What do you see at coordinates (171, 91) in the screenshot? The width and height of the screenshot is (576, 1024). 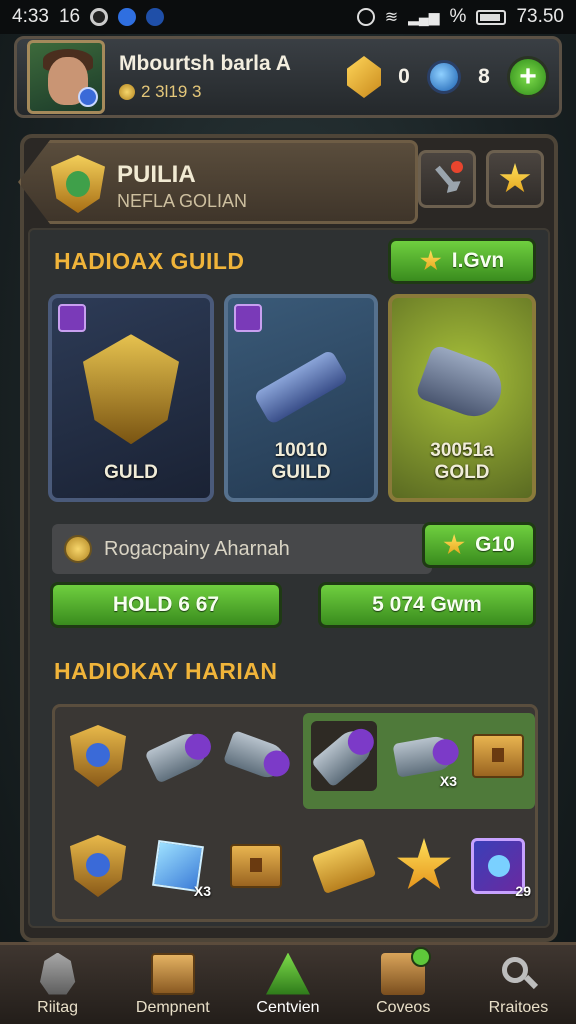 I see `player-level-text: 2 3l19 3` at bounding box center [171, 91].